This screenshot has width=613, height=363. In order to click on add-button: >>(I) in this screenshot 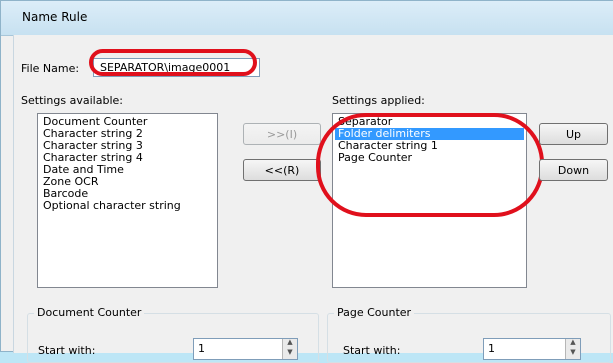, I will do `click(282, 134)`.